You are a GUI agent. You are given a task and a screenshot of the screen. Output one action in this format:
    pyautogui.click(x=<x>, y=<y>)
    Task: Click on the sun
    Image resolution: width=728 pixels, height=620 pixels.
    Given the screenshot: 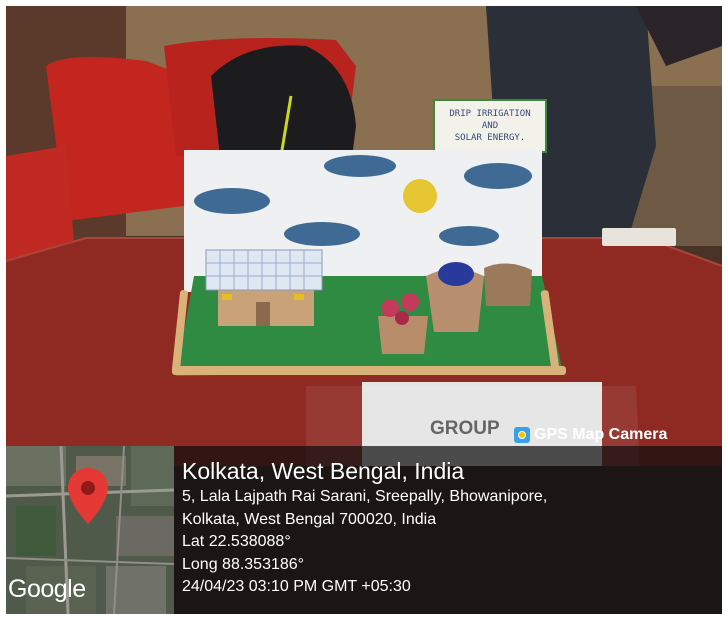 What is the action you would take?
    pyautogui.click(x=420, y=196)
    